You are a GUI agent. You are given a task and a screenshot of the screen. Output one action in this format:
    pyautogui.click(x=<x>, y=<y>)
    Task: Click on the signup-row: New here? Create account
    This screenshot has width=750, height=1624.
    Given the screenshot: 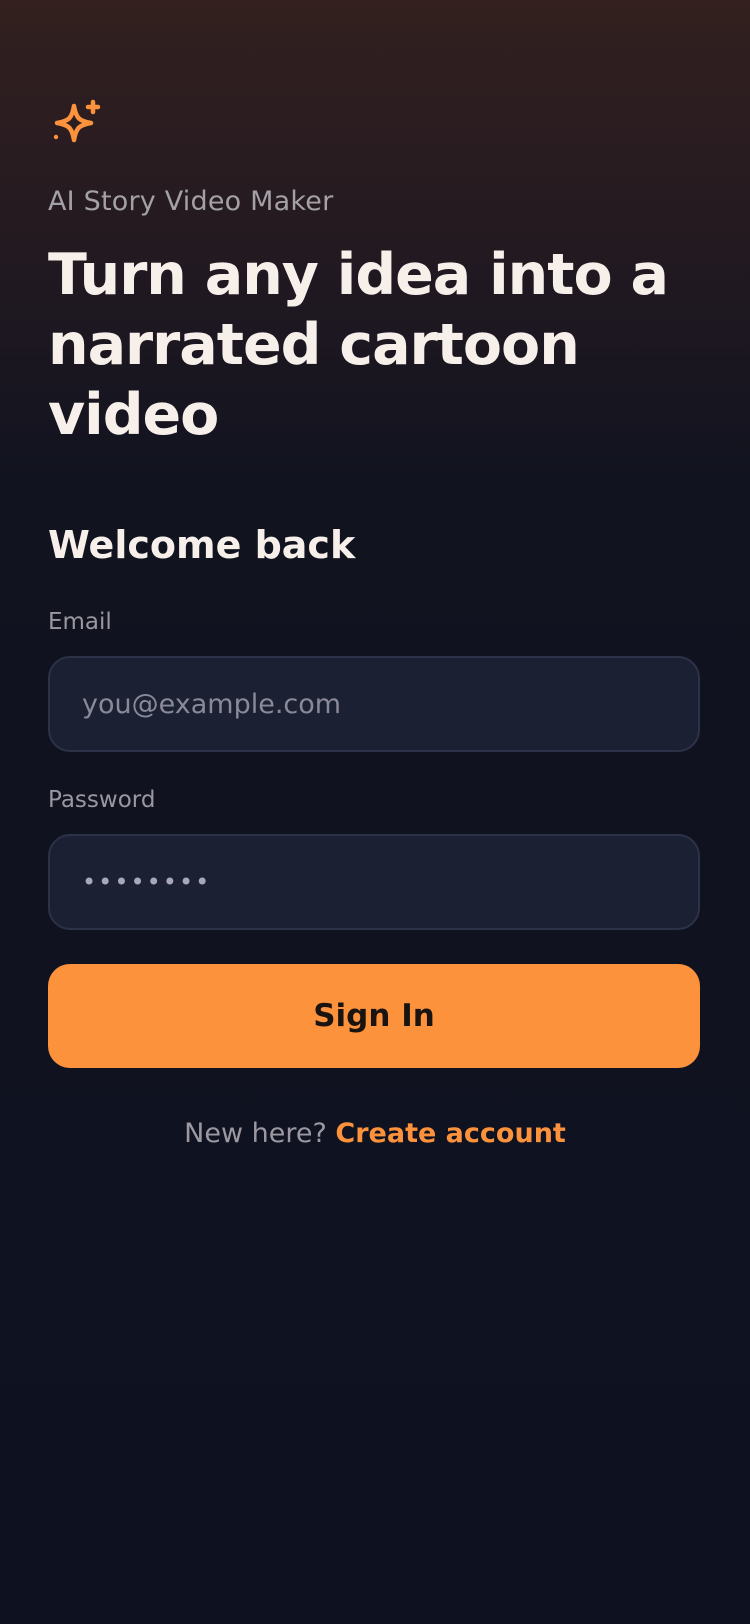 What is the action you would take?
    pyautogui.click(x=375, y=1133)
    